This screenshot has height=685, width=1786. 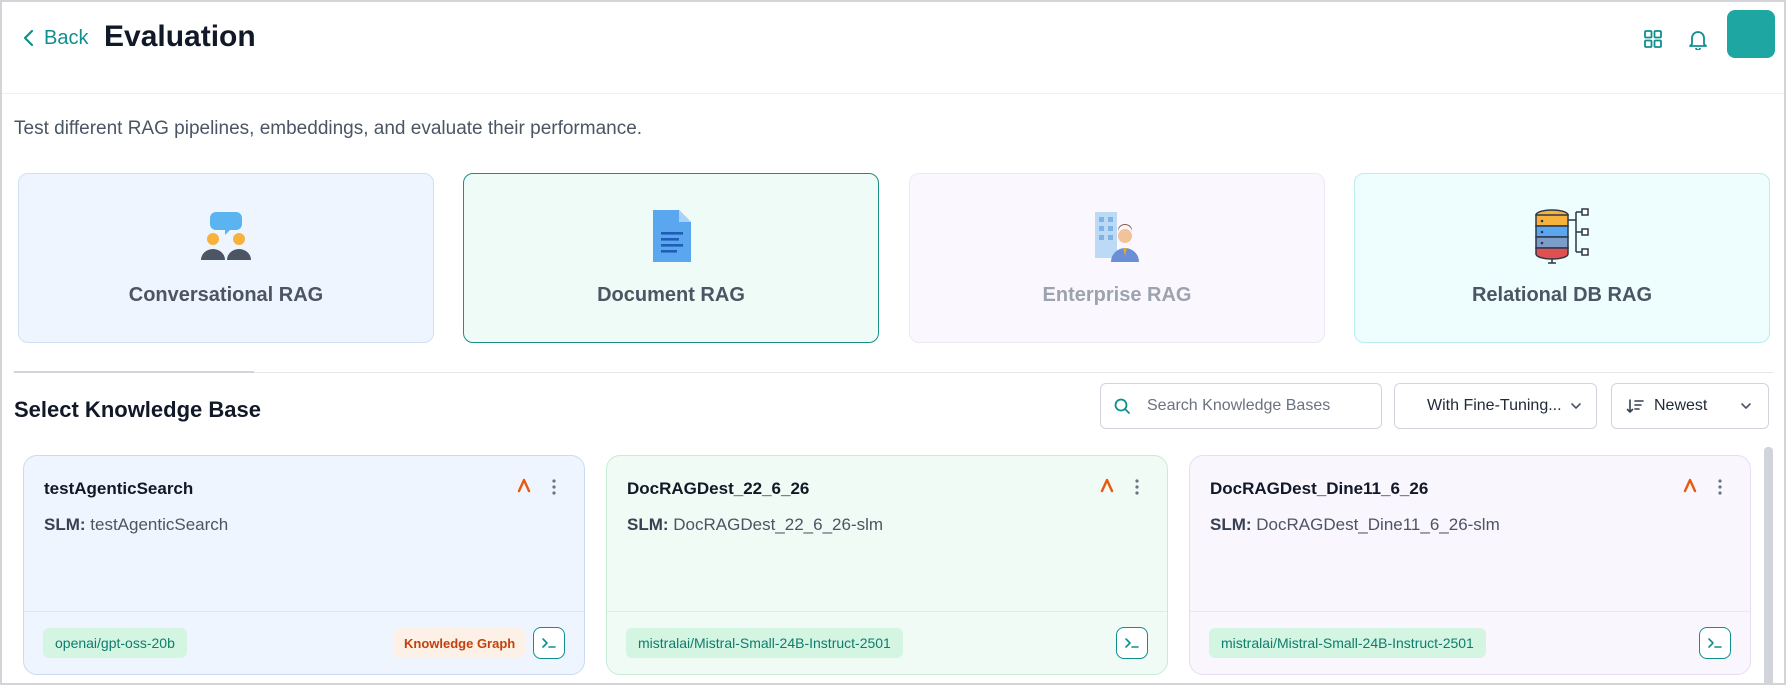 I want to click on sort-icon, so click(x=1635, y=406).